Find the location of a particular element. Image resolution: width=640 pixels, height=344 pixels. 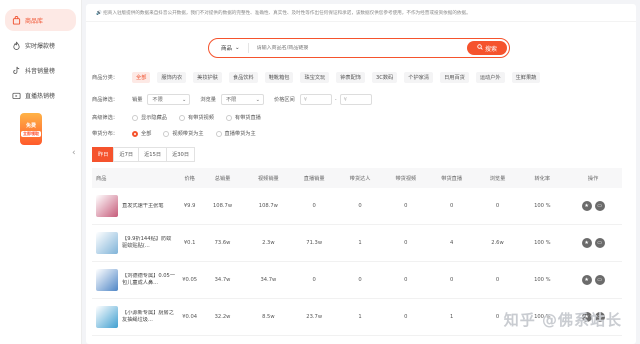

category-tag: 珠宝文玩 is located at coordinates (315, 77).